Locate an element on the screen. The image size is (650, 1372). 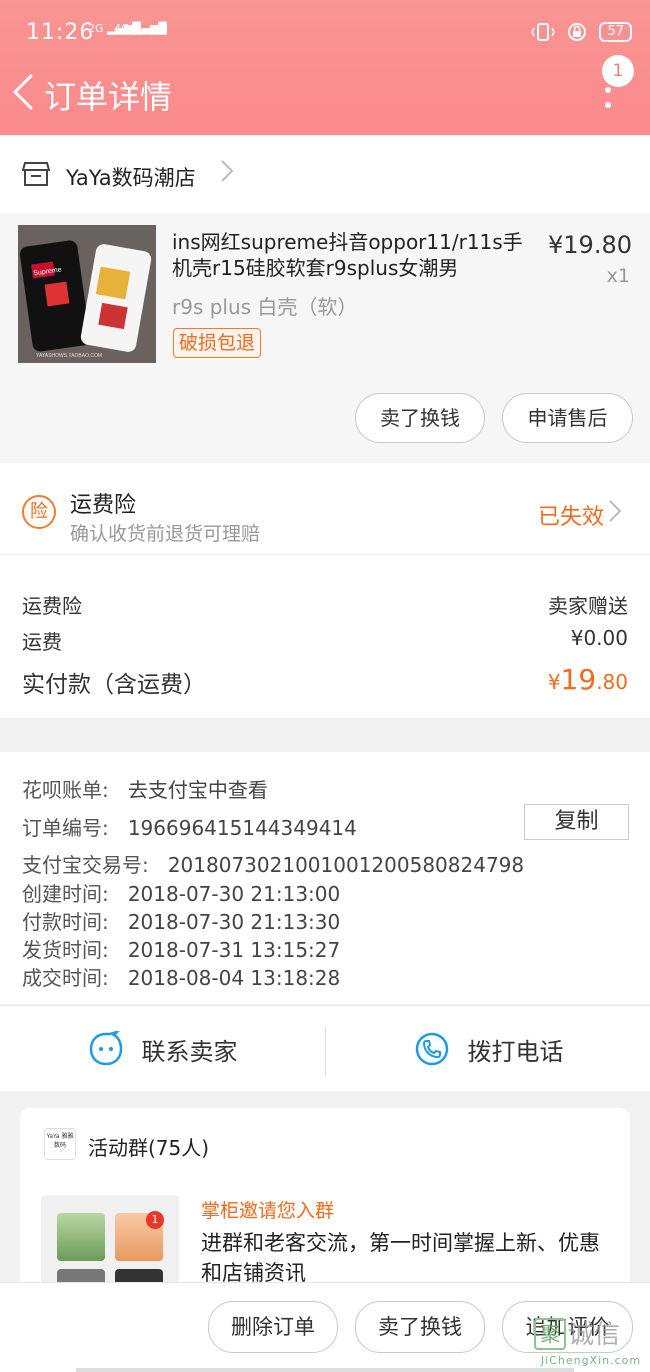
chat-bubble-icon is located at coordinates (105, 1048).